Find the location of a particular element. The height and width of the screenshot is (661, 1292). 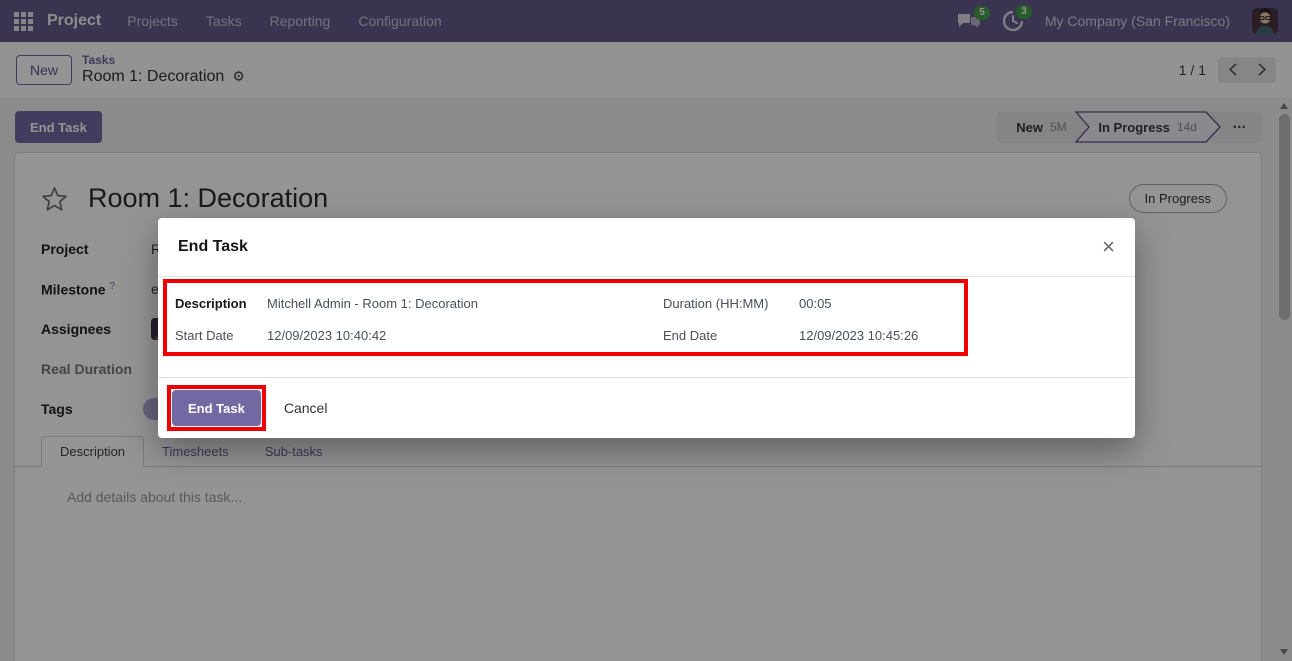

end-task-confirm-button: End Task is located at coordinates (216, 408).